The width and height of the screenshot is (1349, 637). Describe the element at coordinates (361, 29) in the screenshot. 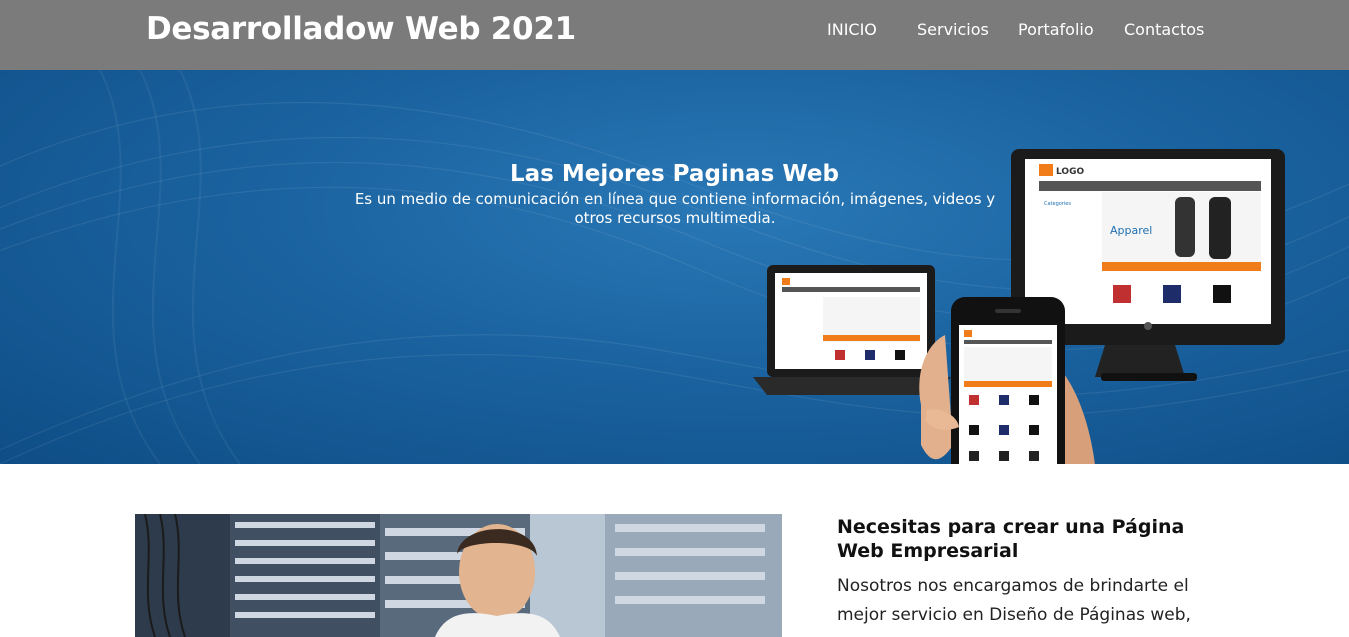

I see `site-brand: Desarrolladow Web 2021` at that location.